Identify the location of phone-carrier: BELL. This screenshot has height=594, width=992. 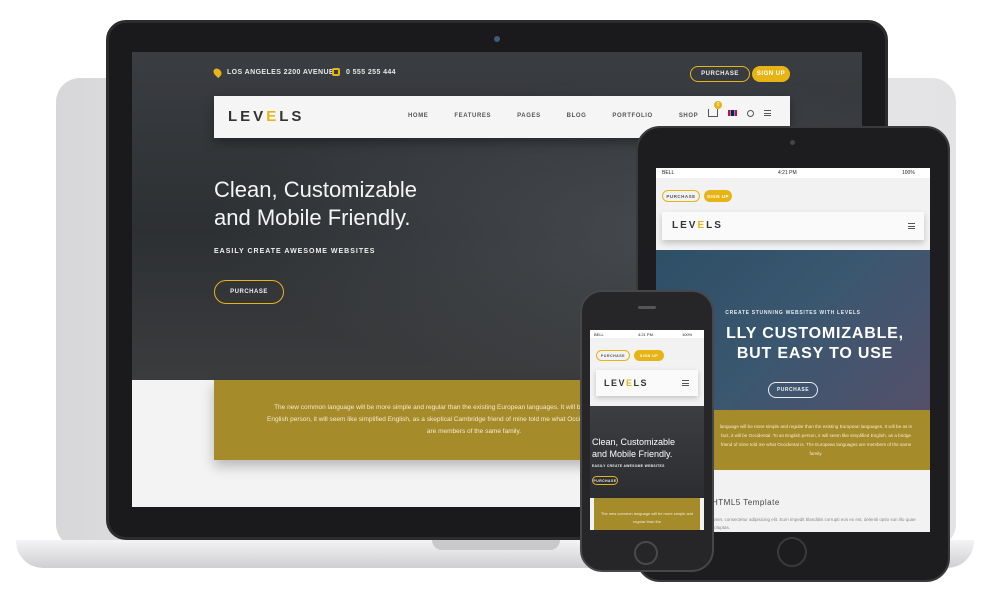
(599, 334).